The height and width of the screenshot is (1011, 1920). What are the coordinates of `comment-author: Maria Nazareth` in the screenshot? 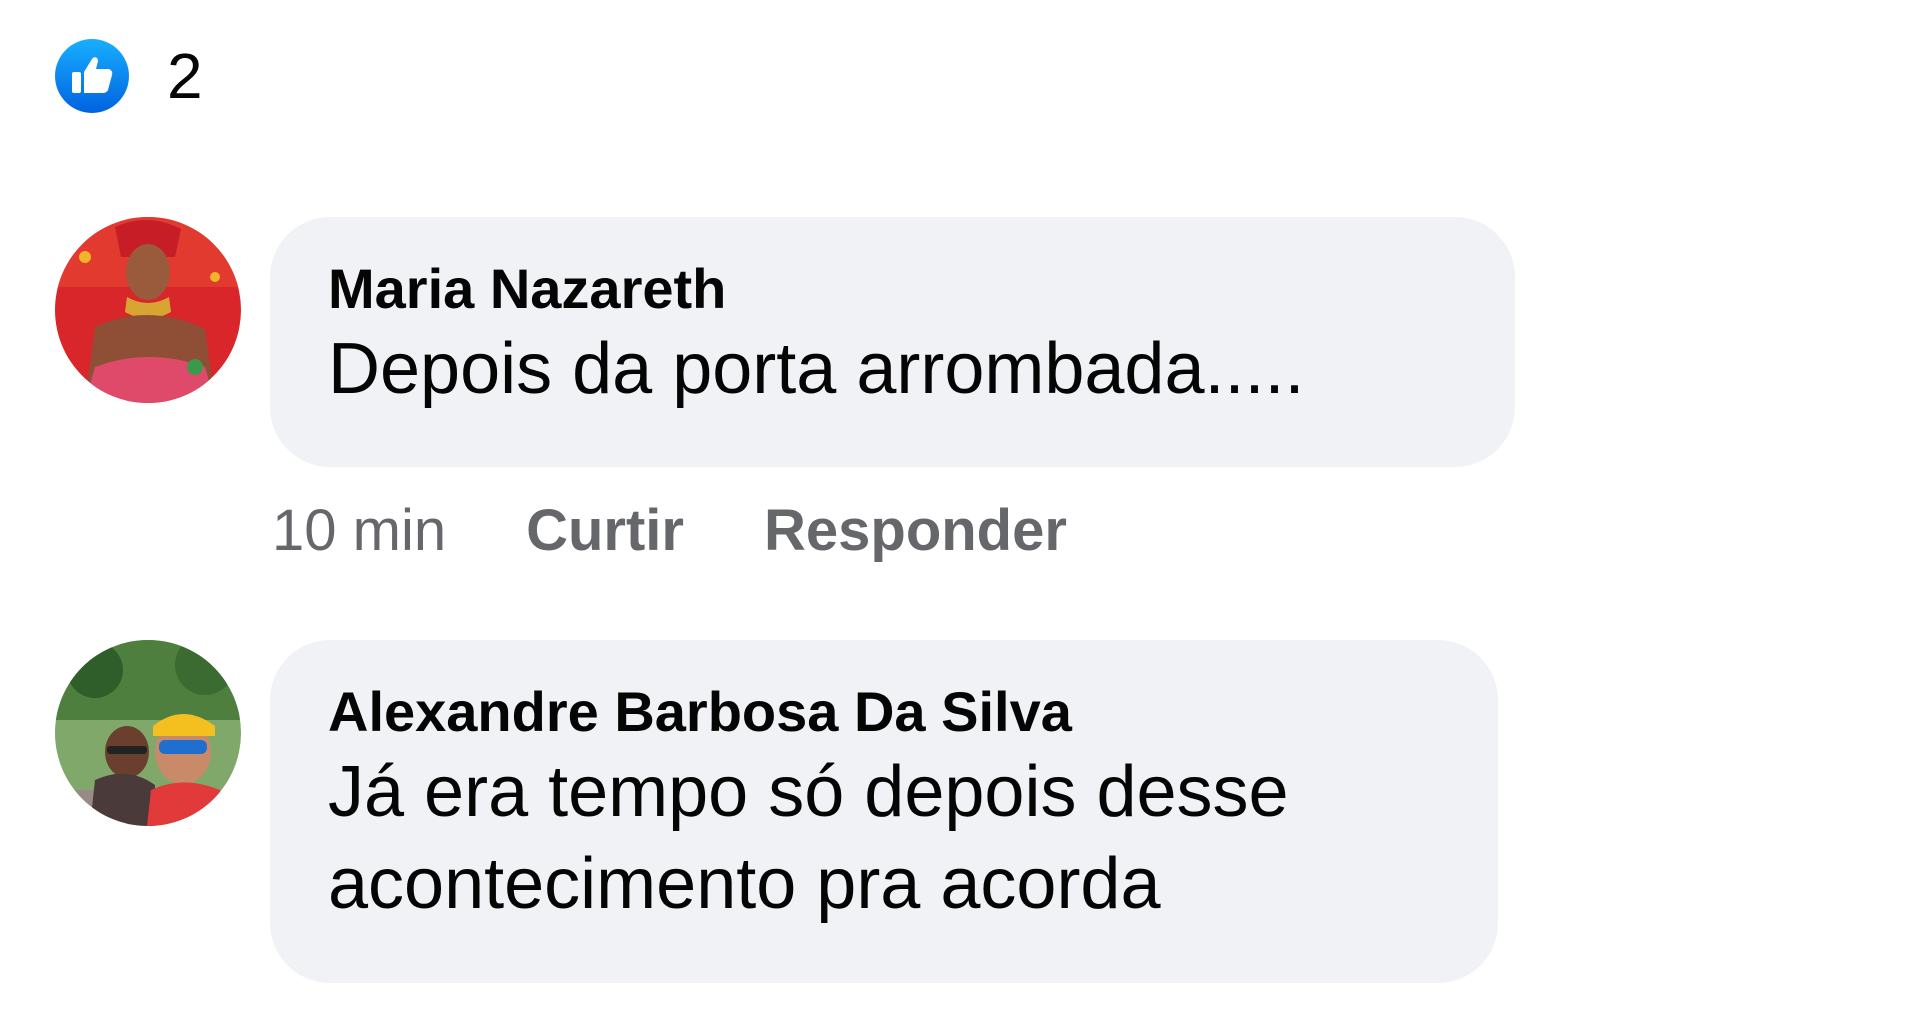 It's located at (892, 289).